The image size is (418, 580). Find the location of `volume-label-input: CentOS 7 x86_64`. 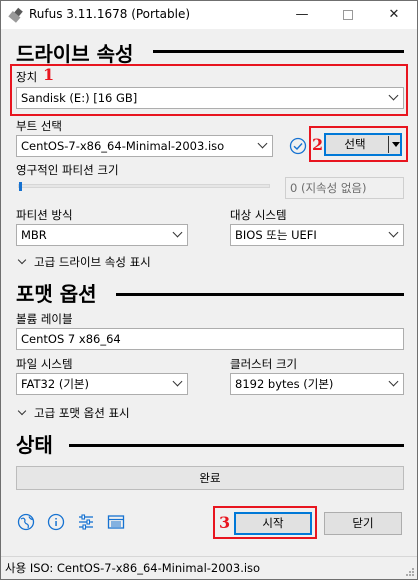

volume-label-input: CentOS 7 x86_64 is located at coordinates (210, 339).